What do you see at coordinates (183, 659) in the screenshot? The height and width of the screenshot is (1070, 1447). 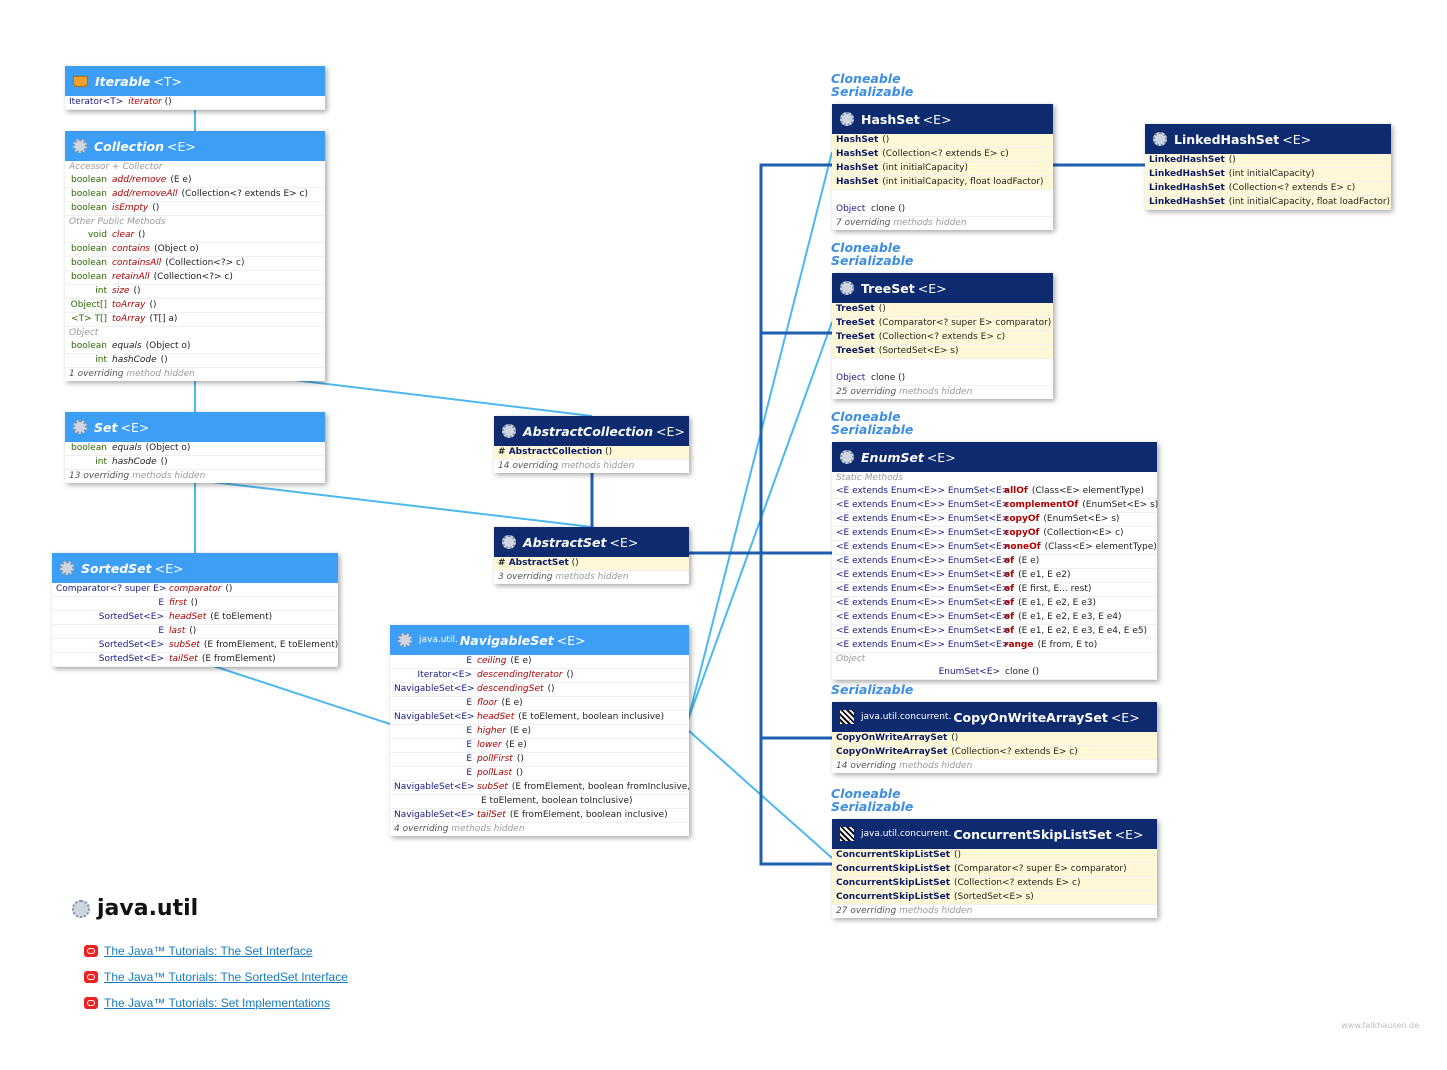 I see `method-name: tailSet` at bounding box center [183, 659].